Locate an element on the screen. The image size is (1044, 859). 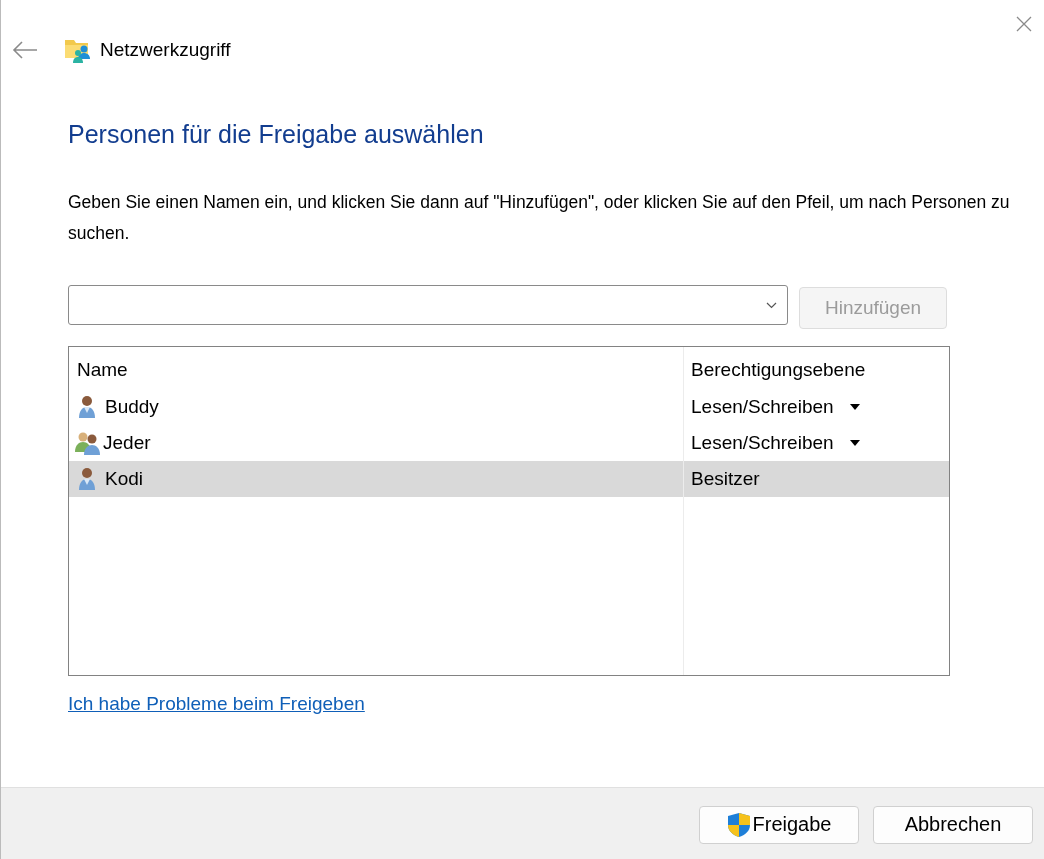
name-combobox is located at coordinates (428, 305).